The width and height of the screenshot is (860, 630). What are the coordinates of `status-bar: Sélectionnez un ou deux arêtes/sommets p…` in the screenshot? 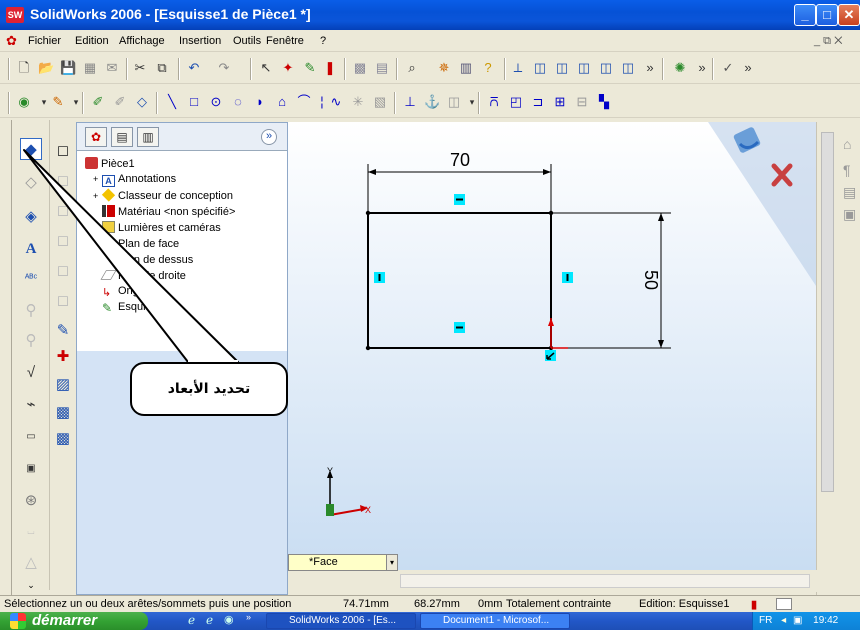 It's located at (430, 603).